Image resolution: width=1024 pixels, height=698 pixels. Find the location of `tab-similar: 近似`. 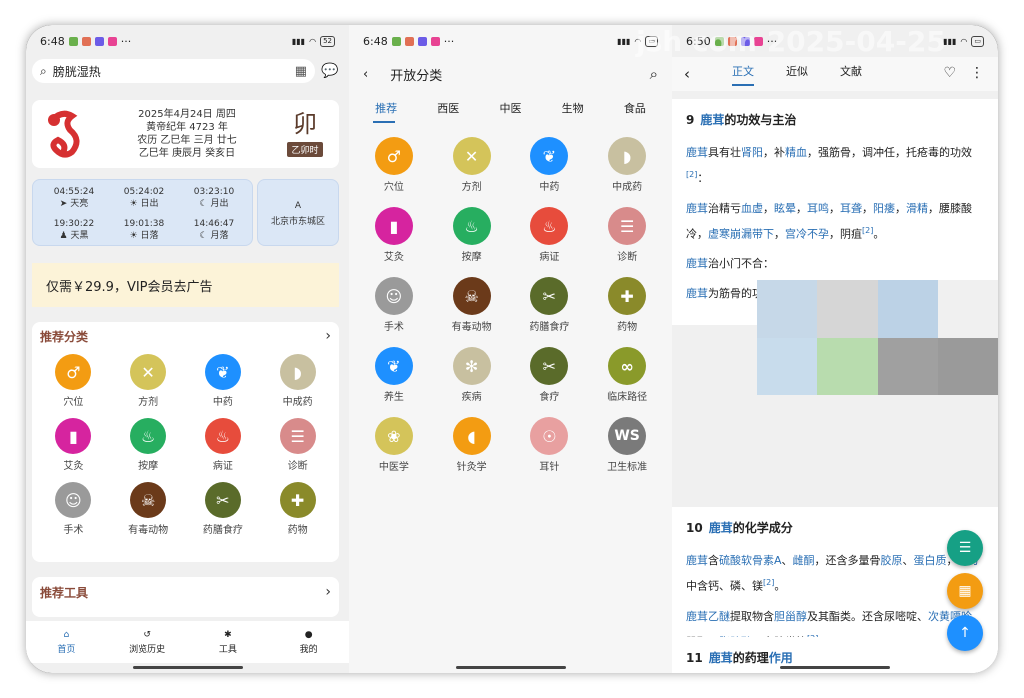

tab-similar: 近似 is located at coordinates (797, 74).